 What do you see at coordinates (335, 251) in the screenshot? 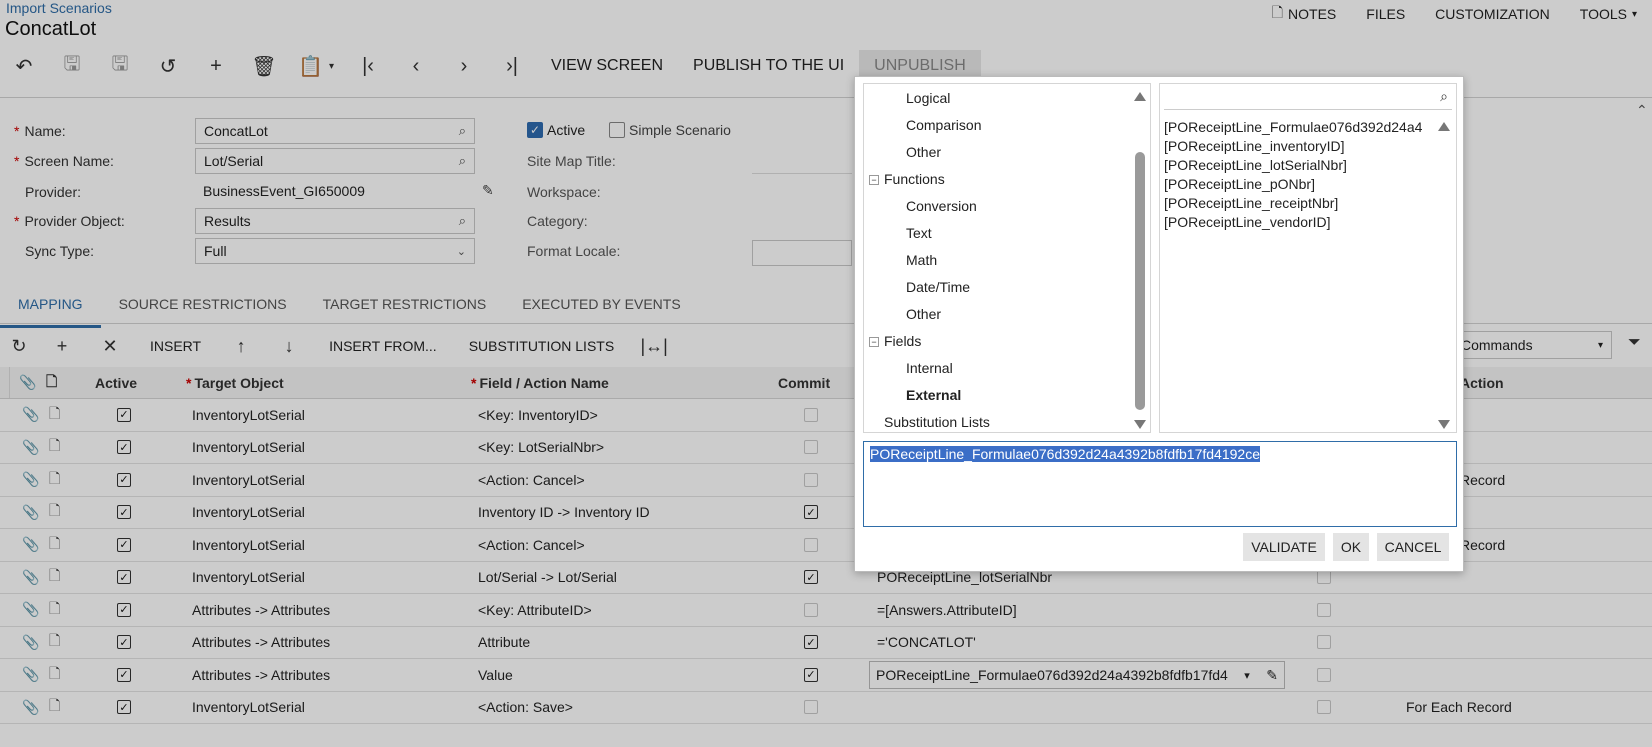
I see `sync-type-select: Full ⌄` at bounding box center [335, 251].